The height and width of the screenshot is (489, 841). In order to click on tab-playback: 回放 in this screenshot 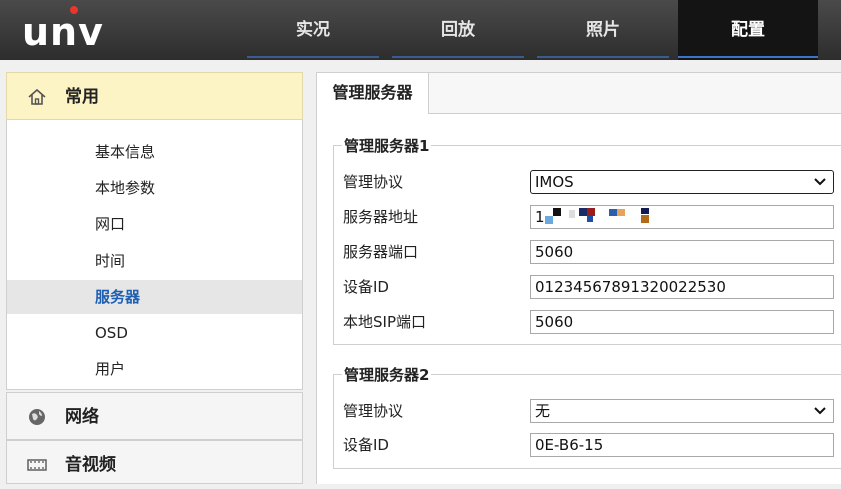, I will do `click(458, 30)`.